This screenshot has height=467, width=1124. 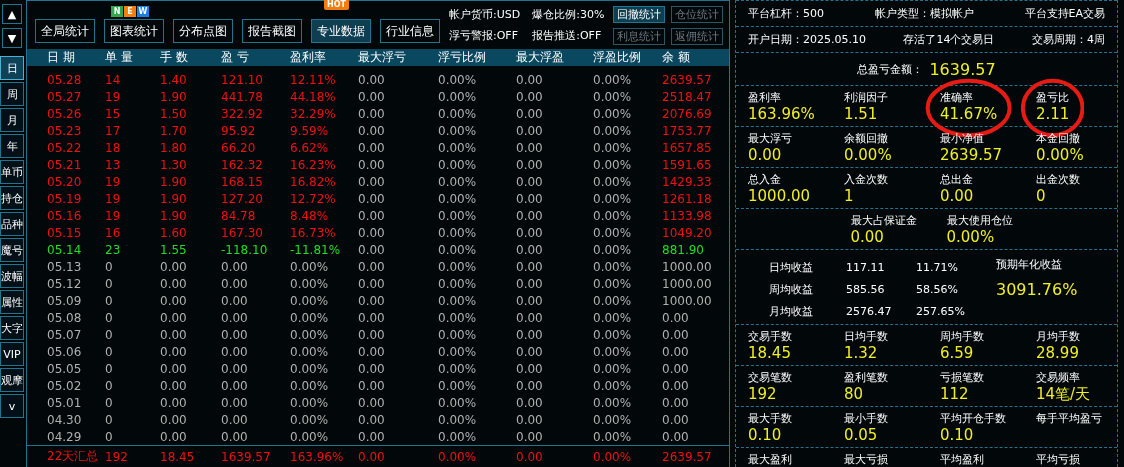 What do you see at coordinates (12, 146) in the screenshot?
I see `side-tab: 年` at bounding box center [12, 146].